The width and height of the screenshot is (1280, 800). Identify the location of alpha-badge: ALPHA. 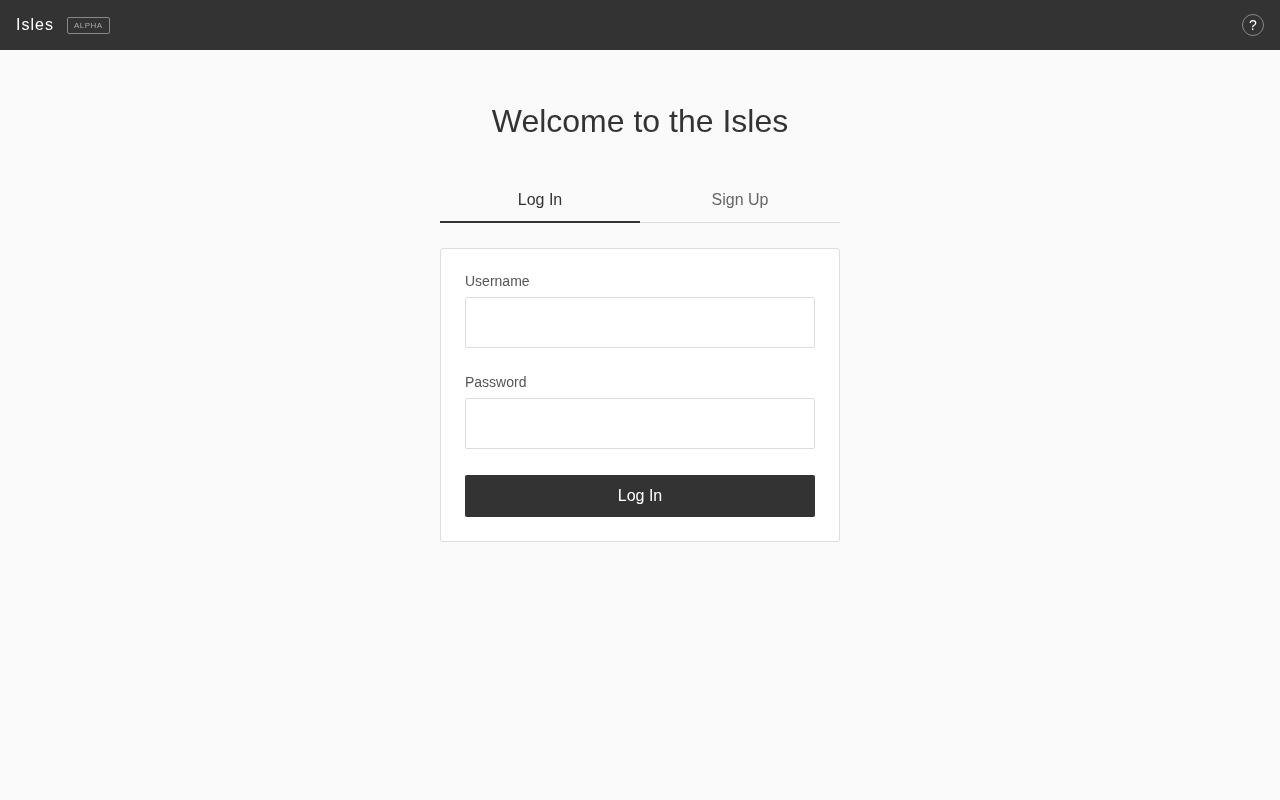
(88, 25).